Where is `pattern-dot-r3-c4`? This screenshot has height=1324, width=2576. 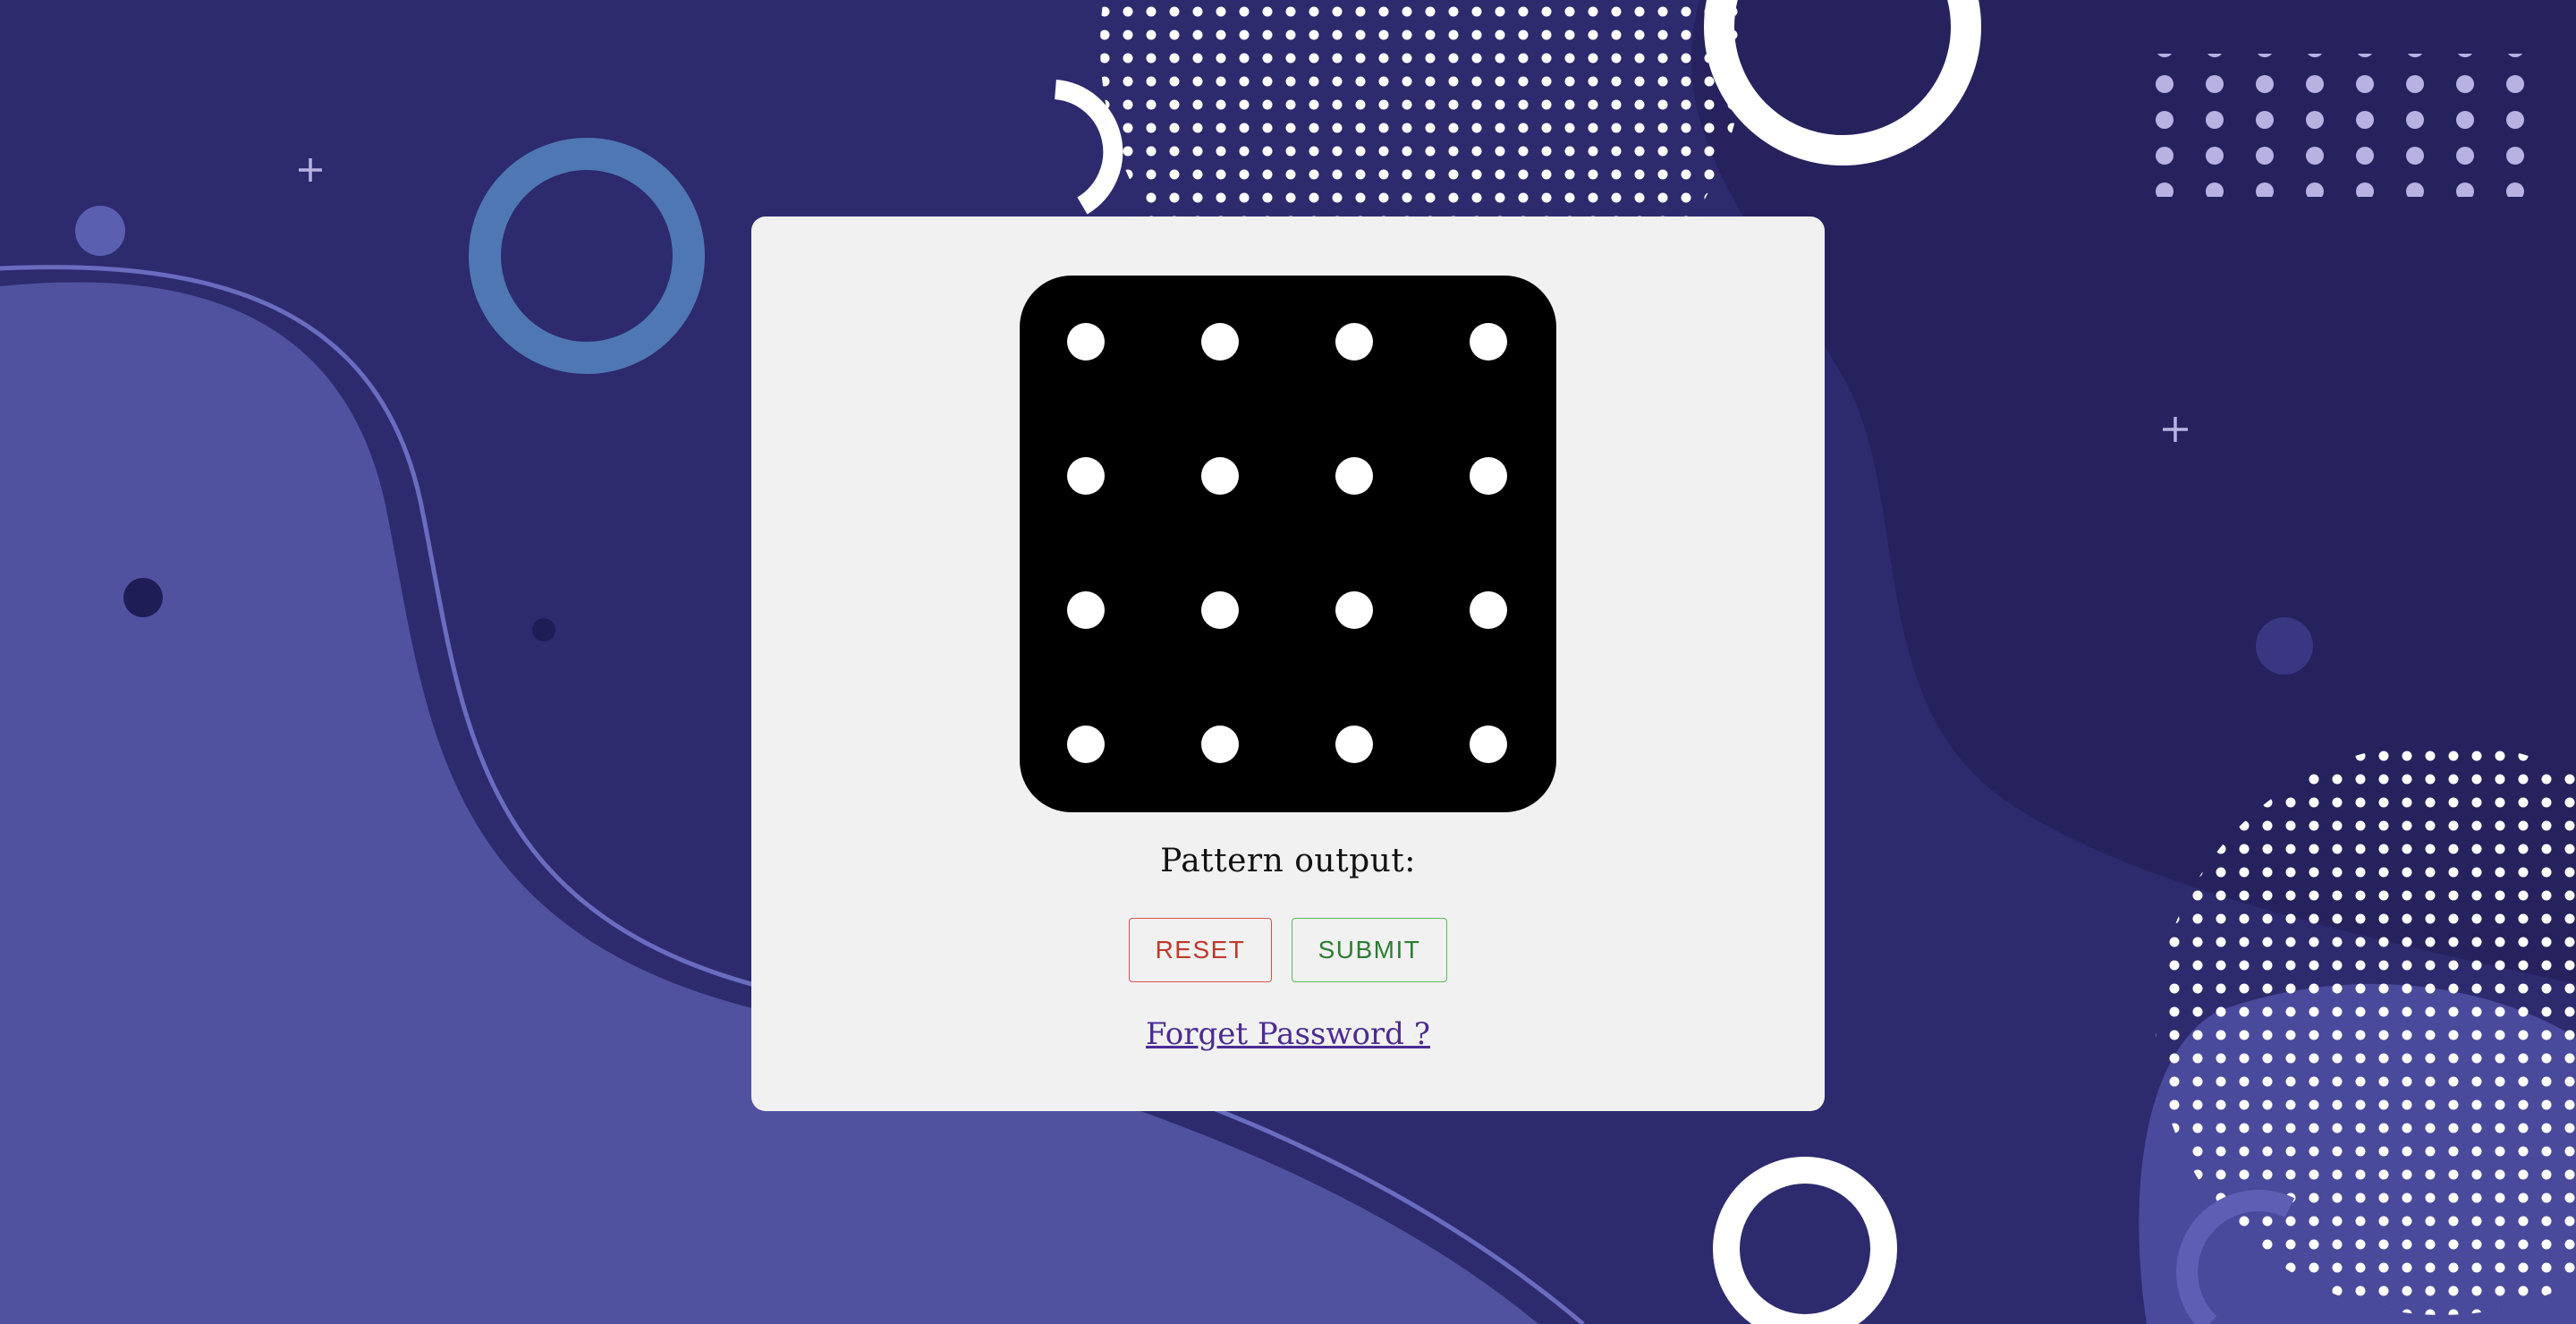
pattern-dot-r3-c4 is located at coordinates (1488, 610).